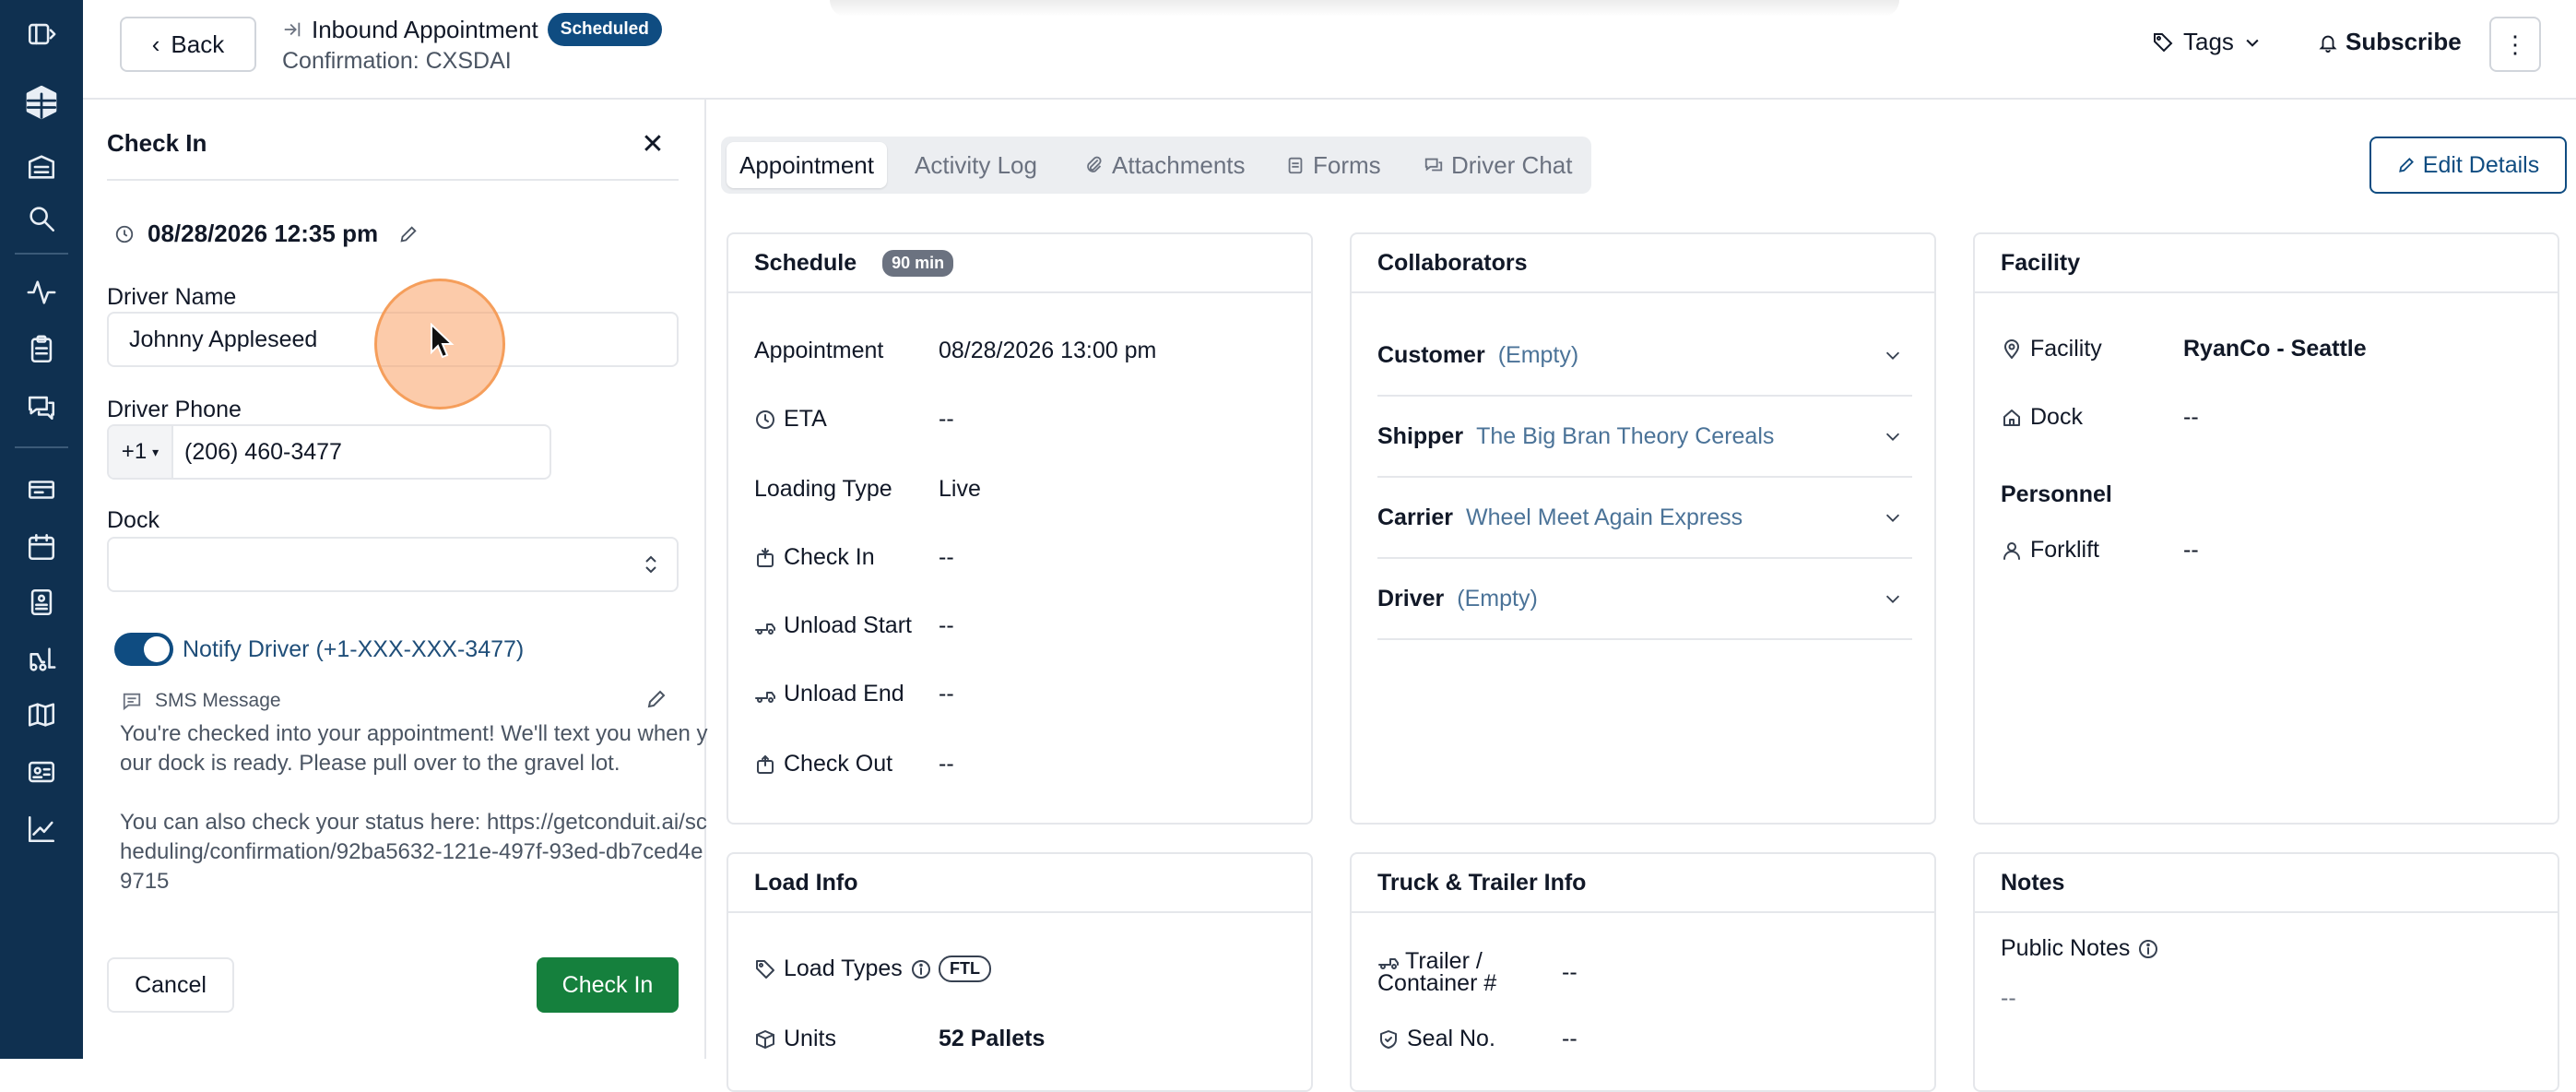 Image resolution: width=2576 pixels, height=1092 pixels. I want to click on check-in-submit-button: Check In, so click(608, 985).